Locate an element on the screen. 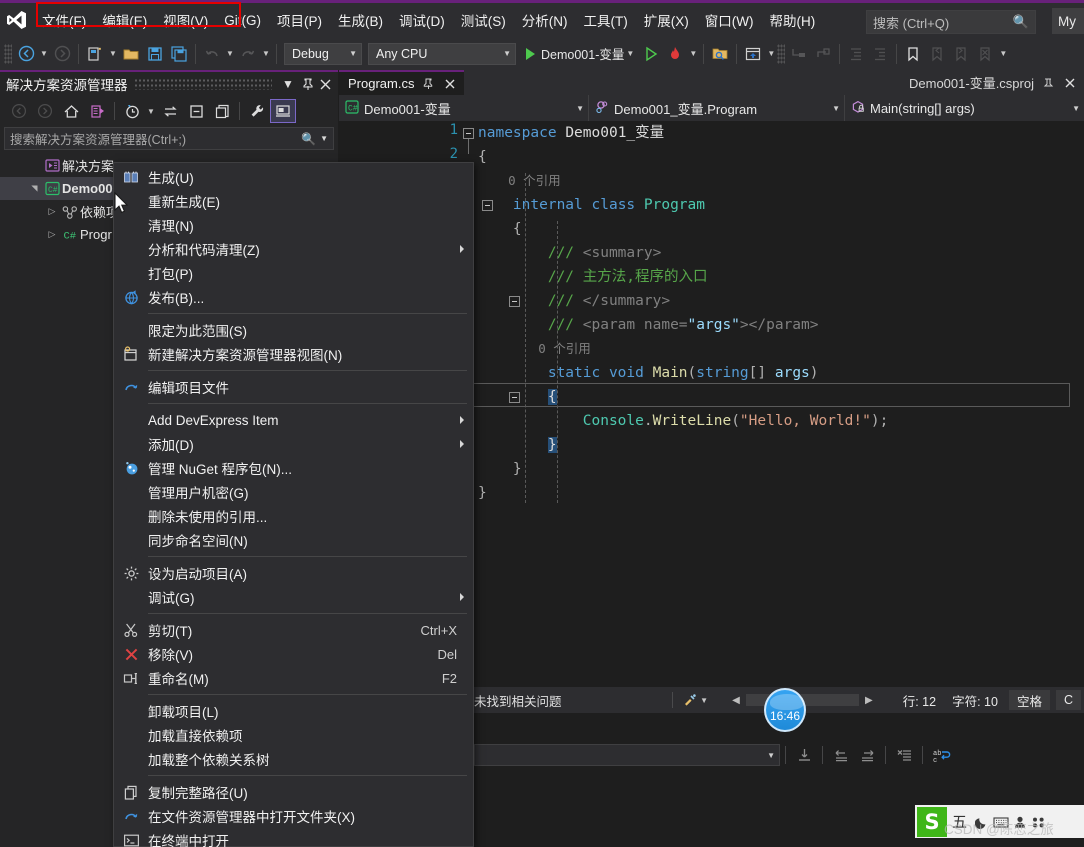  ime-toolbar: S 五 is located at coordinates (999, 821).